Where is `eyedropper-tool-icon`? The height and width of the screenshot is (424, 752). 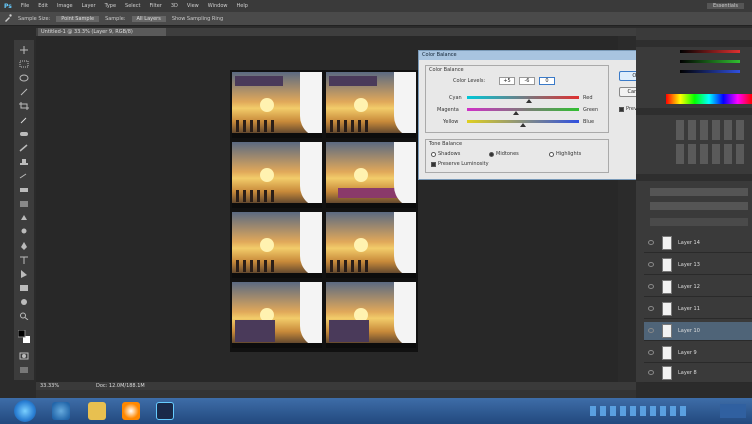 eyedropper-tool-icon is located at coordinates (8, 18).